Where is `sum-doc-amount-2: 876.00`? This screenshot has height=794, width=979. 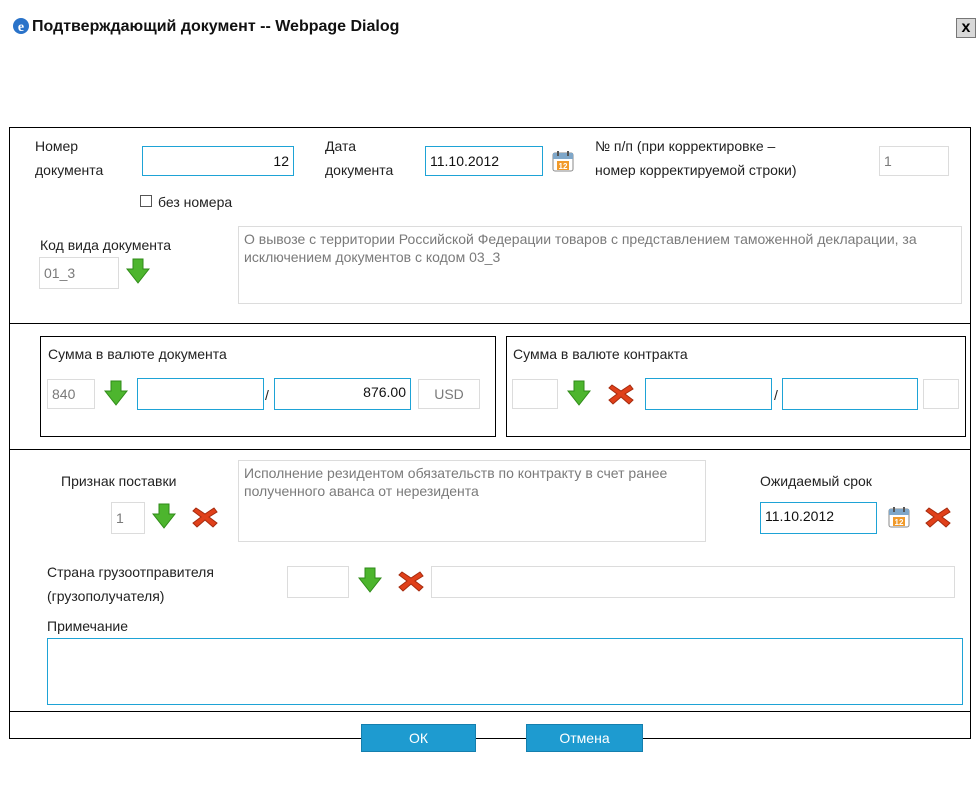 sum-doc-amount-2: 876.00 is located at coordinates (342, 394).